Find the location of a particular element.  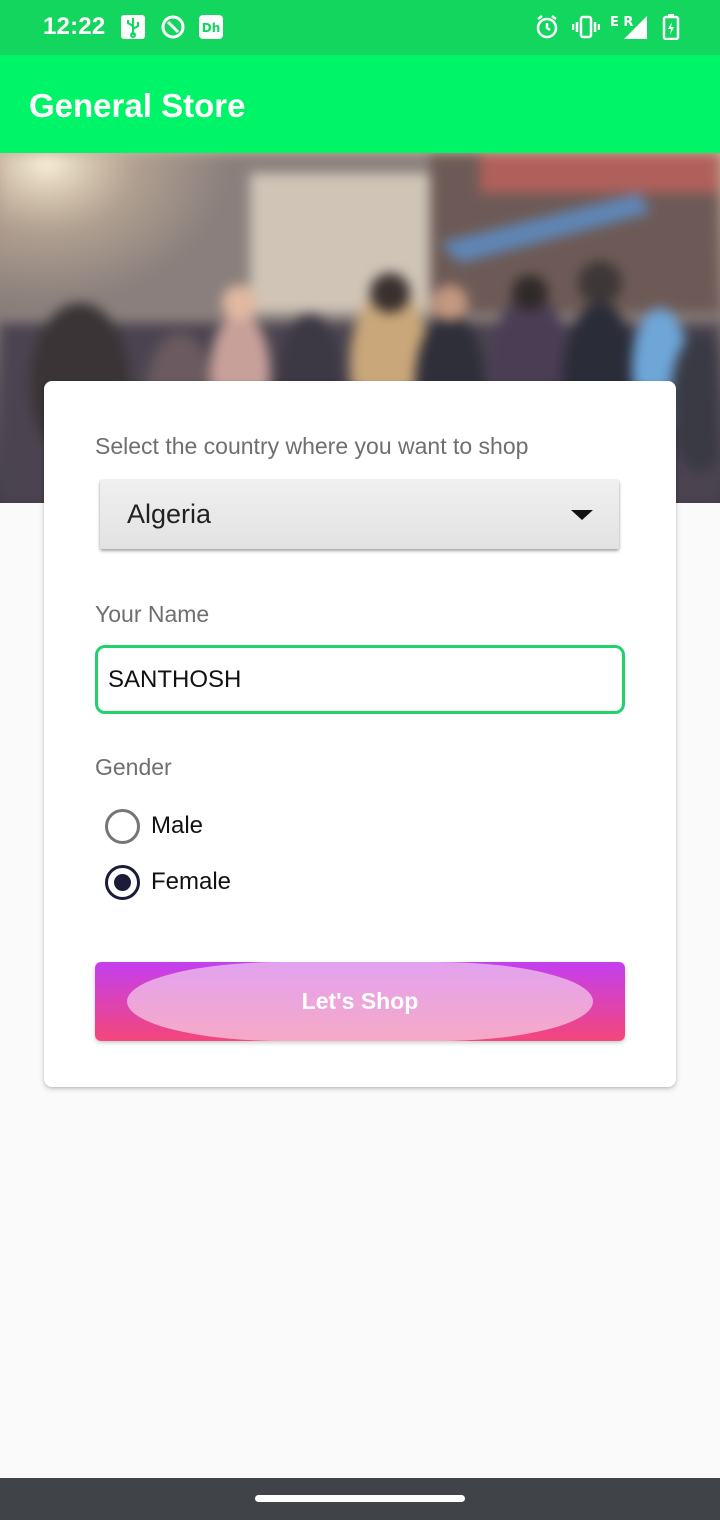

status-time: 12:22 is located at coordinates (74, 26).